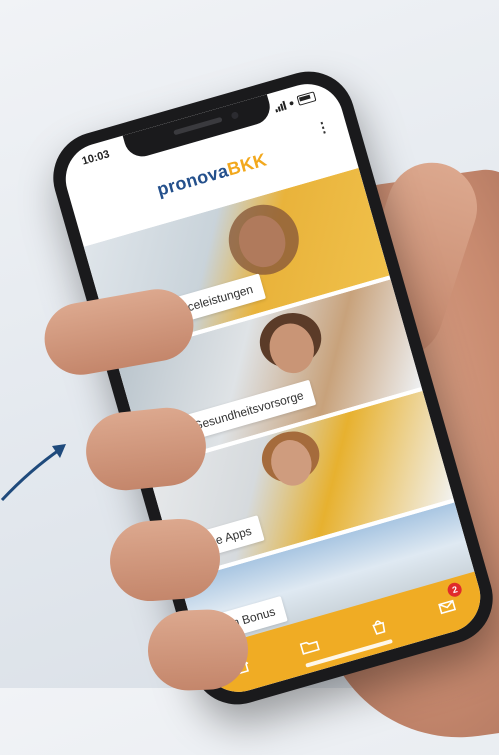 This screenshot has height=755, width=499. Describe the element at coordinates (291, 103) in the screenshot. I see `wifi-icon: ●` at that location.